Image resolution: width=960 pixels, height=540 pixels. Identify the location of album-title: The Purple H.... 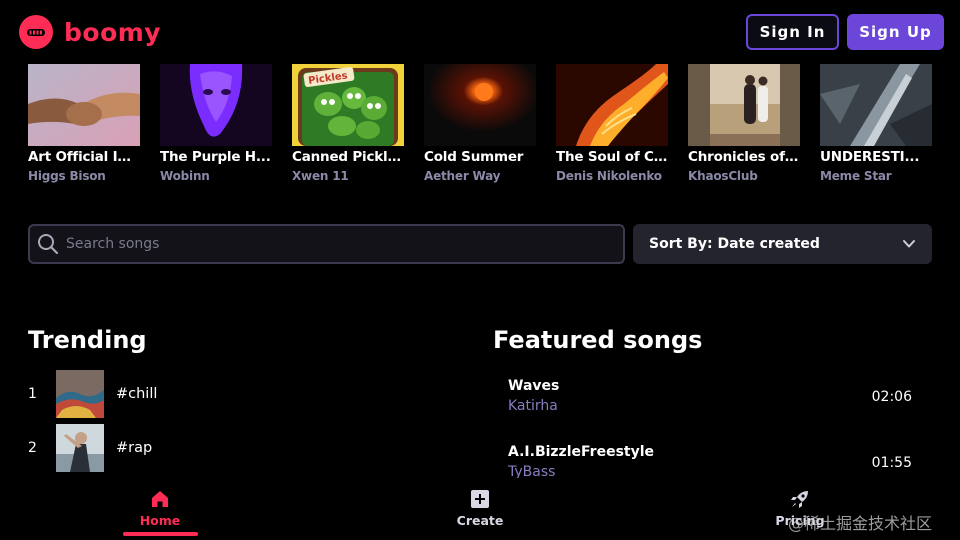
(216, 157).